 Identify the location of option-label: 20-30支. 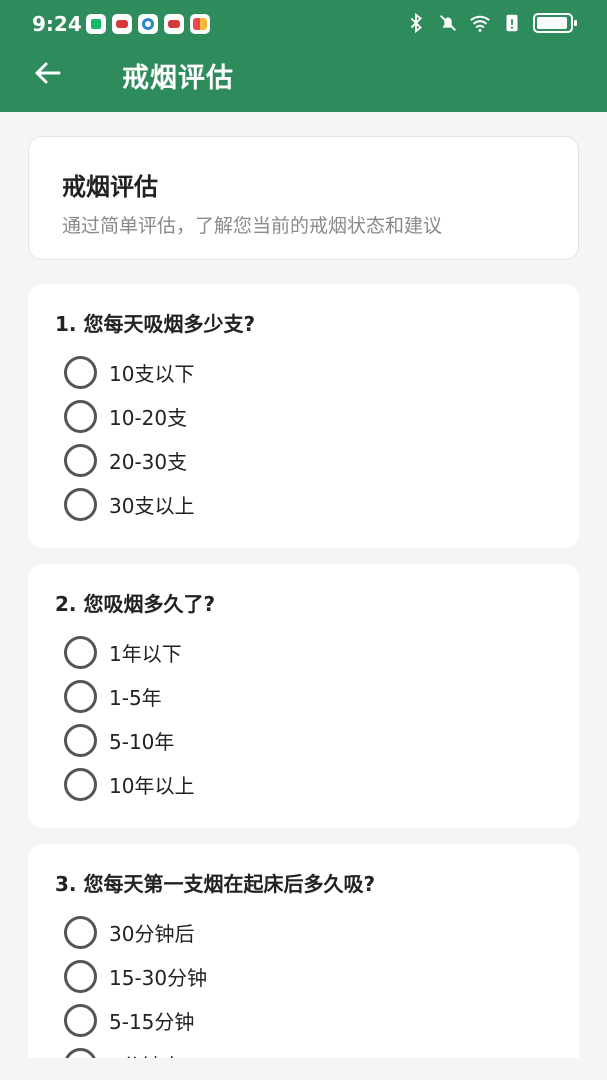
(148, 461).